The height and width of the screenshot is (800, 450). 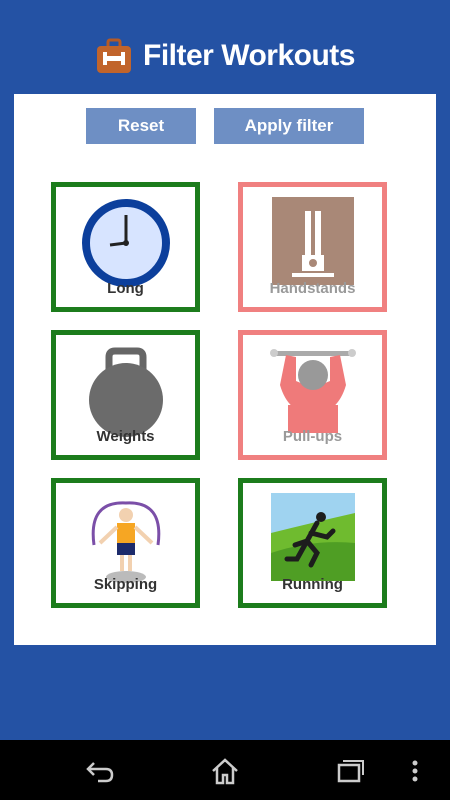 I want to click on workout-tile-running: Running, so click(x=312, y=543).